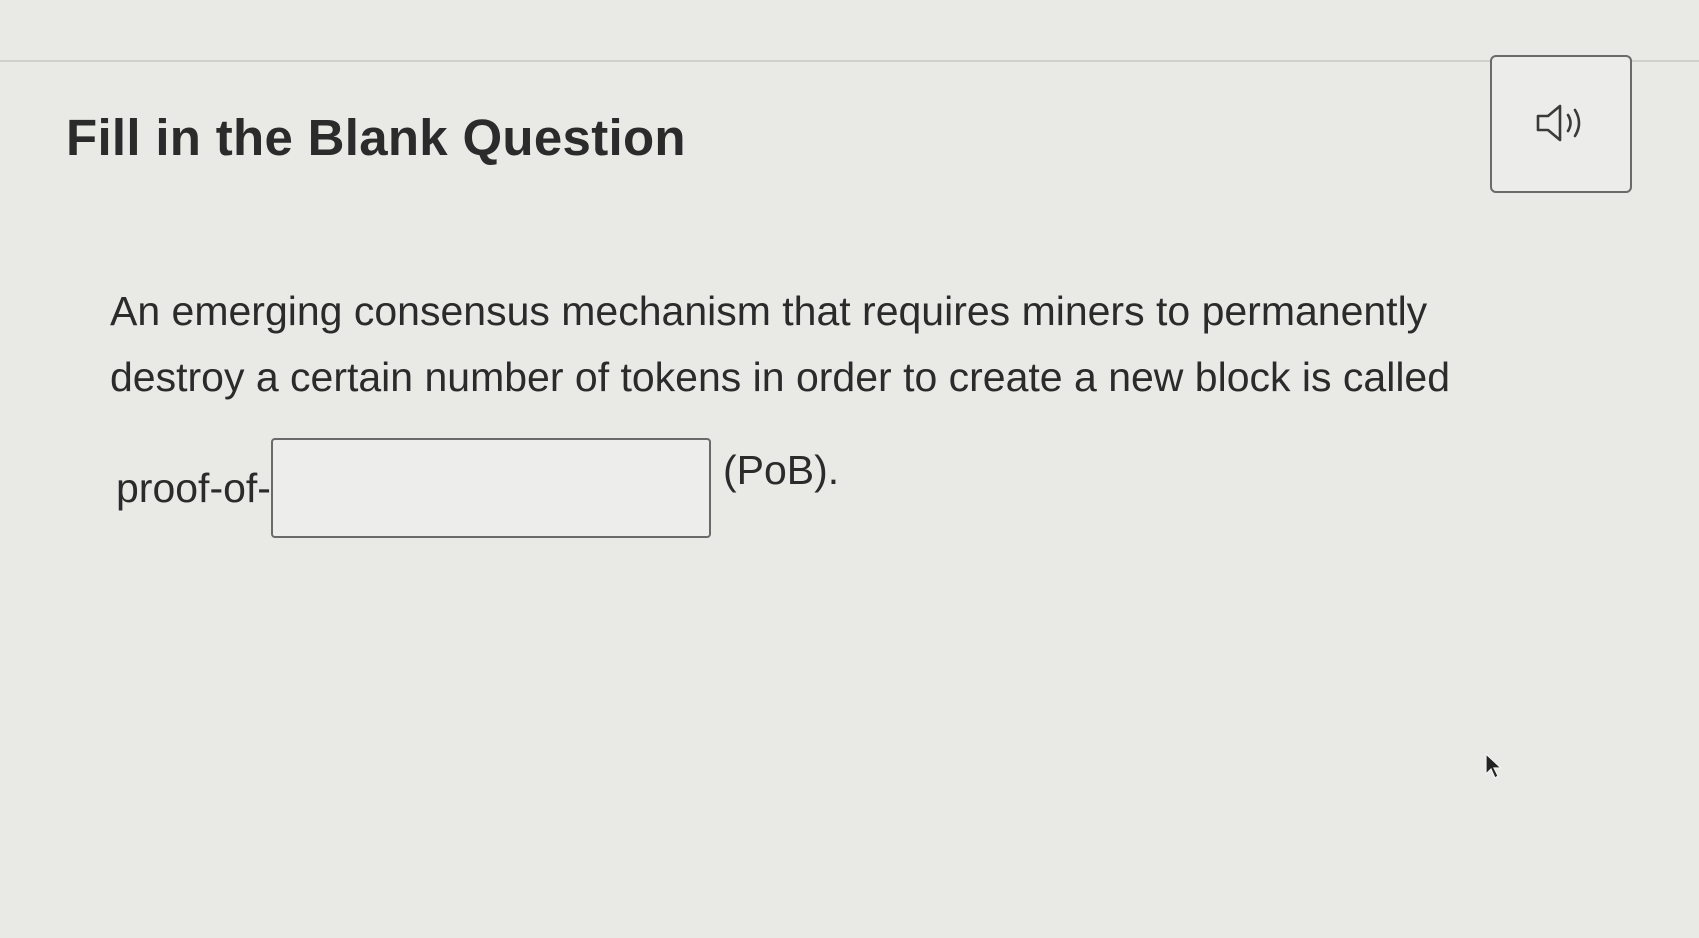 Image resolution: width=1699 pixels, height=938 pixels. I want to click on blank-prefix: proof-of-, so click(193, 487).